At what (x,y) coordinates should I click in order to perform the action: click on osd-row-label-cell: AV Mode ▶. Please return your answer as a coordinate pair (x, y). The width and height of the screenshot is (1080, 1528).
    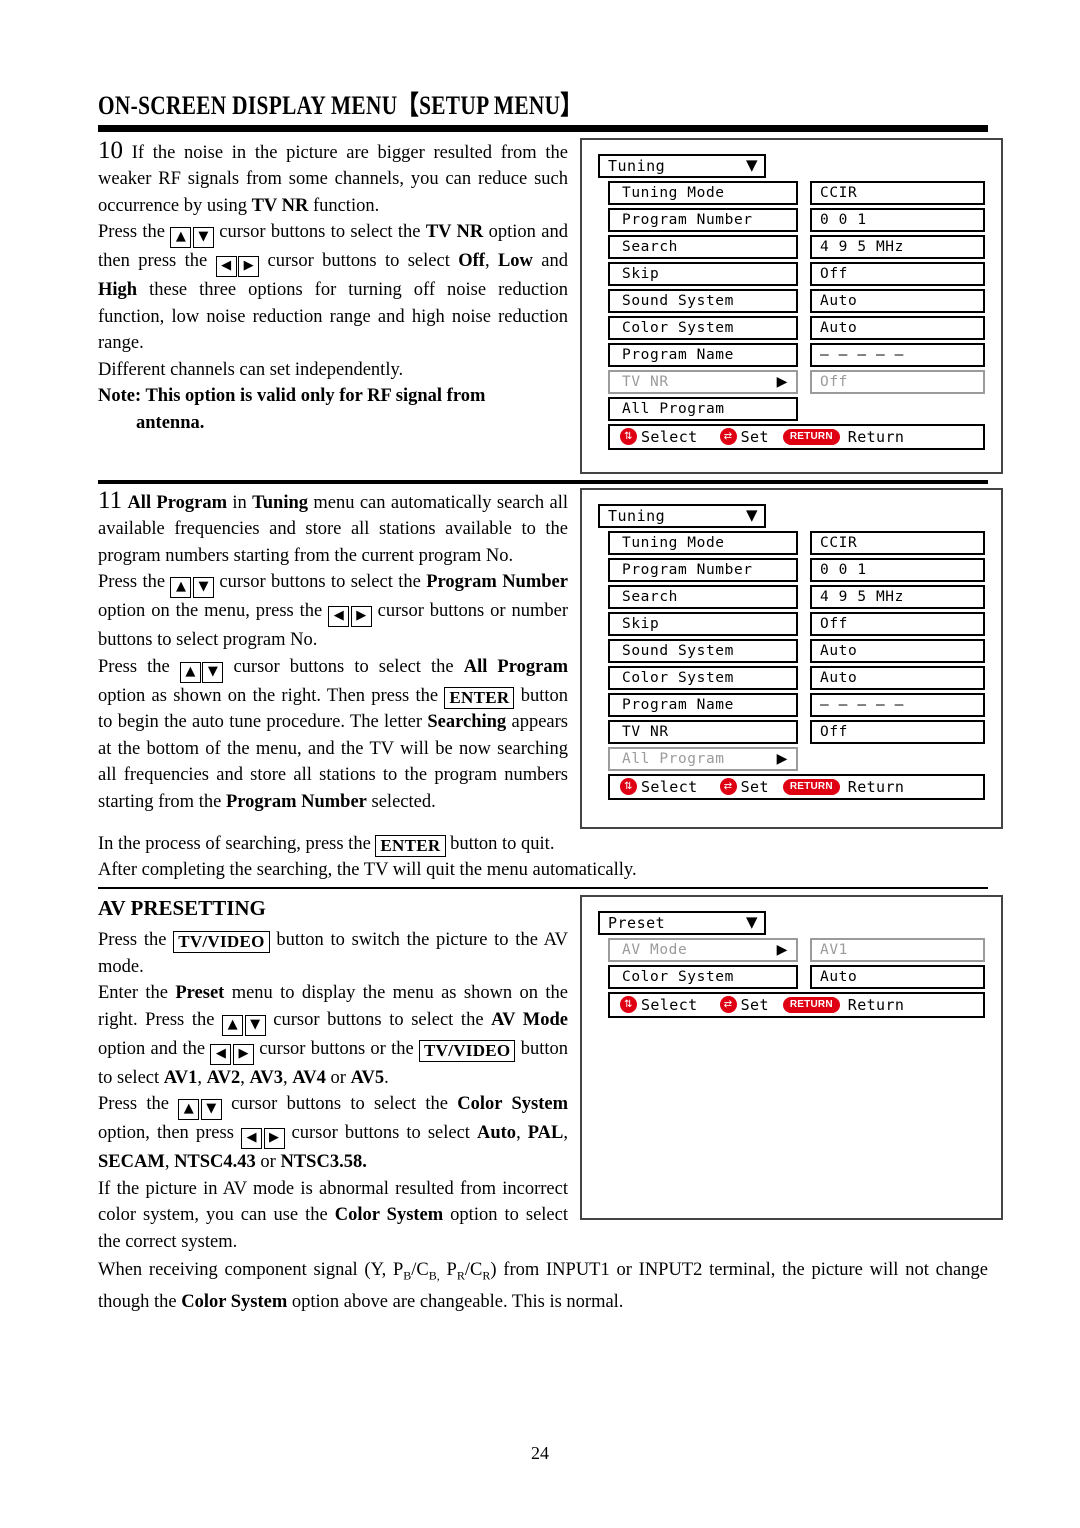
    Looking at the image, I should click on (703, 949).